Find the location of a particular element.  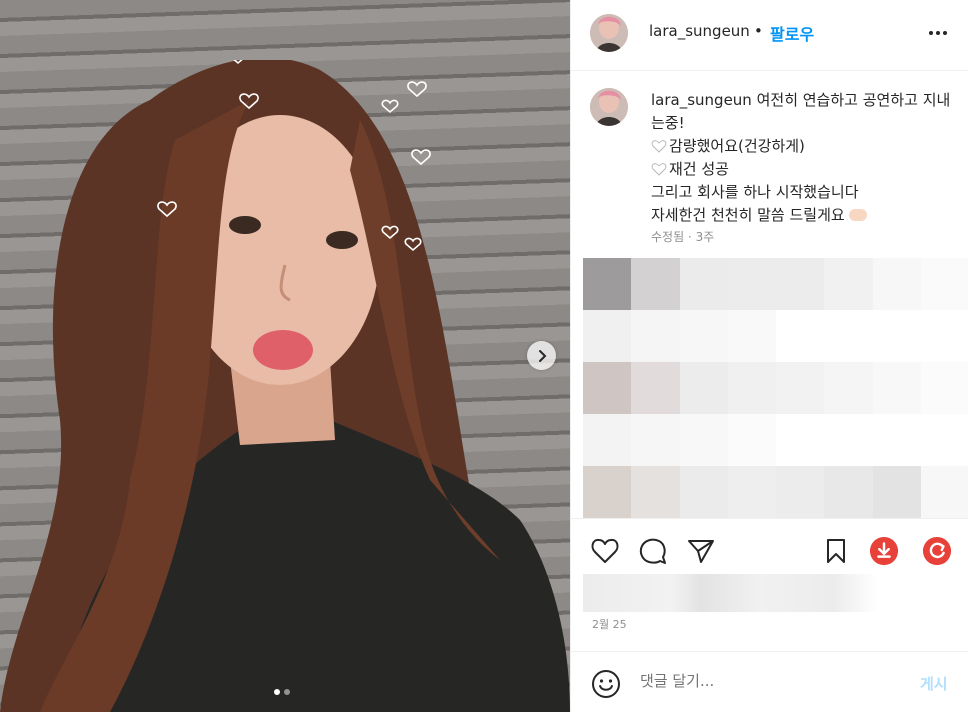

next-image-button is located at coordinates (541, 355).